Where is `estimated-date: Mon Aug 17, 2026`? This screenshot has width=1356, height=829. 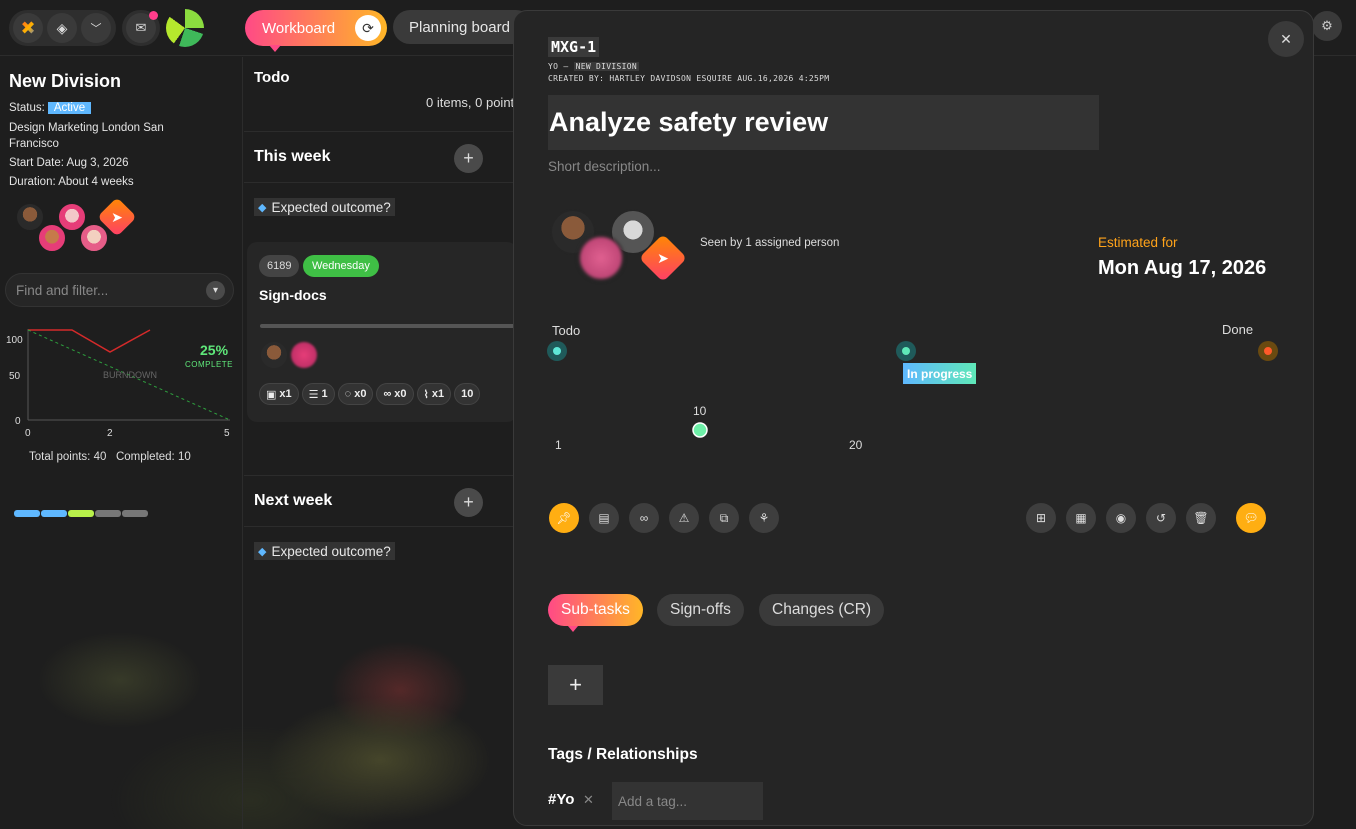 estimated-date: Mon Aug 17, 2026 is located at coordinates (1182, 268).